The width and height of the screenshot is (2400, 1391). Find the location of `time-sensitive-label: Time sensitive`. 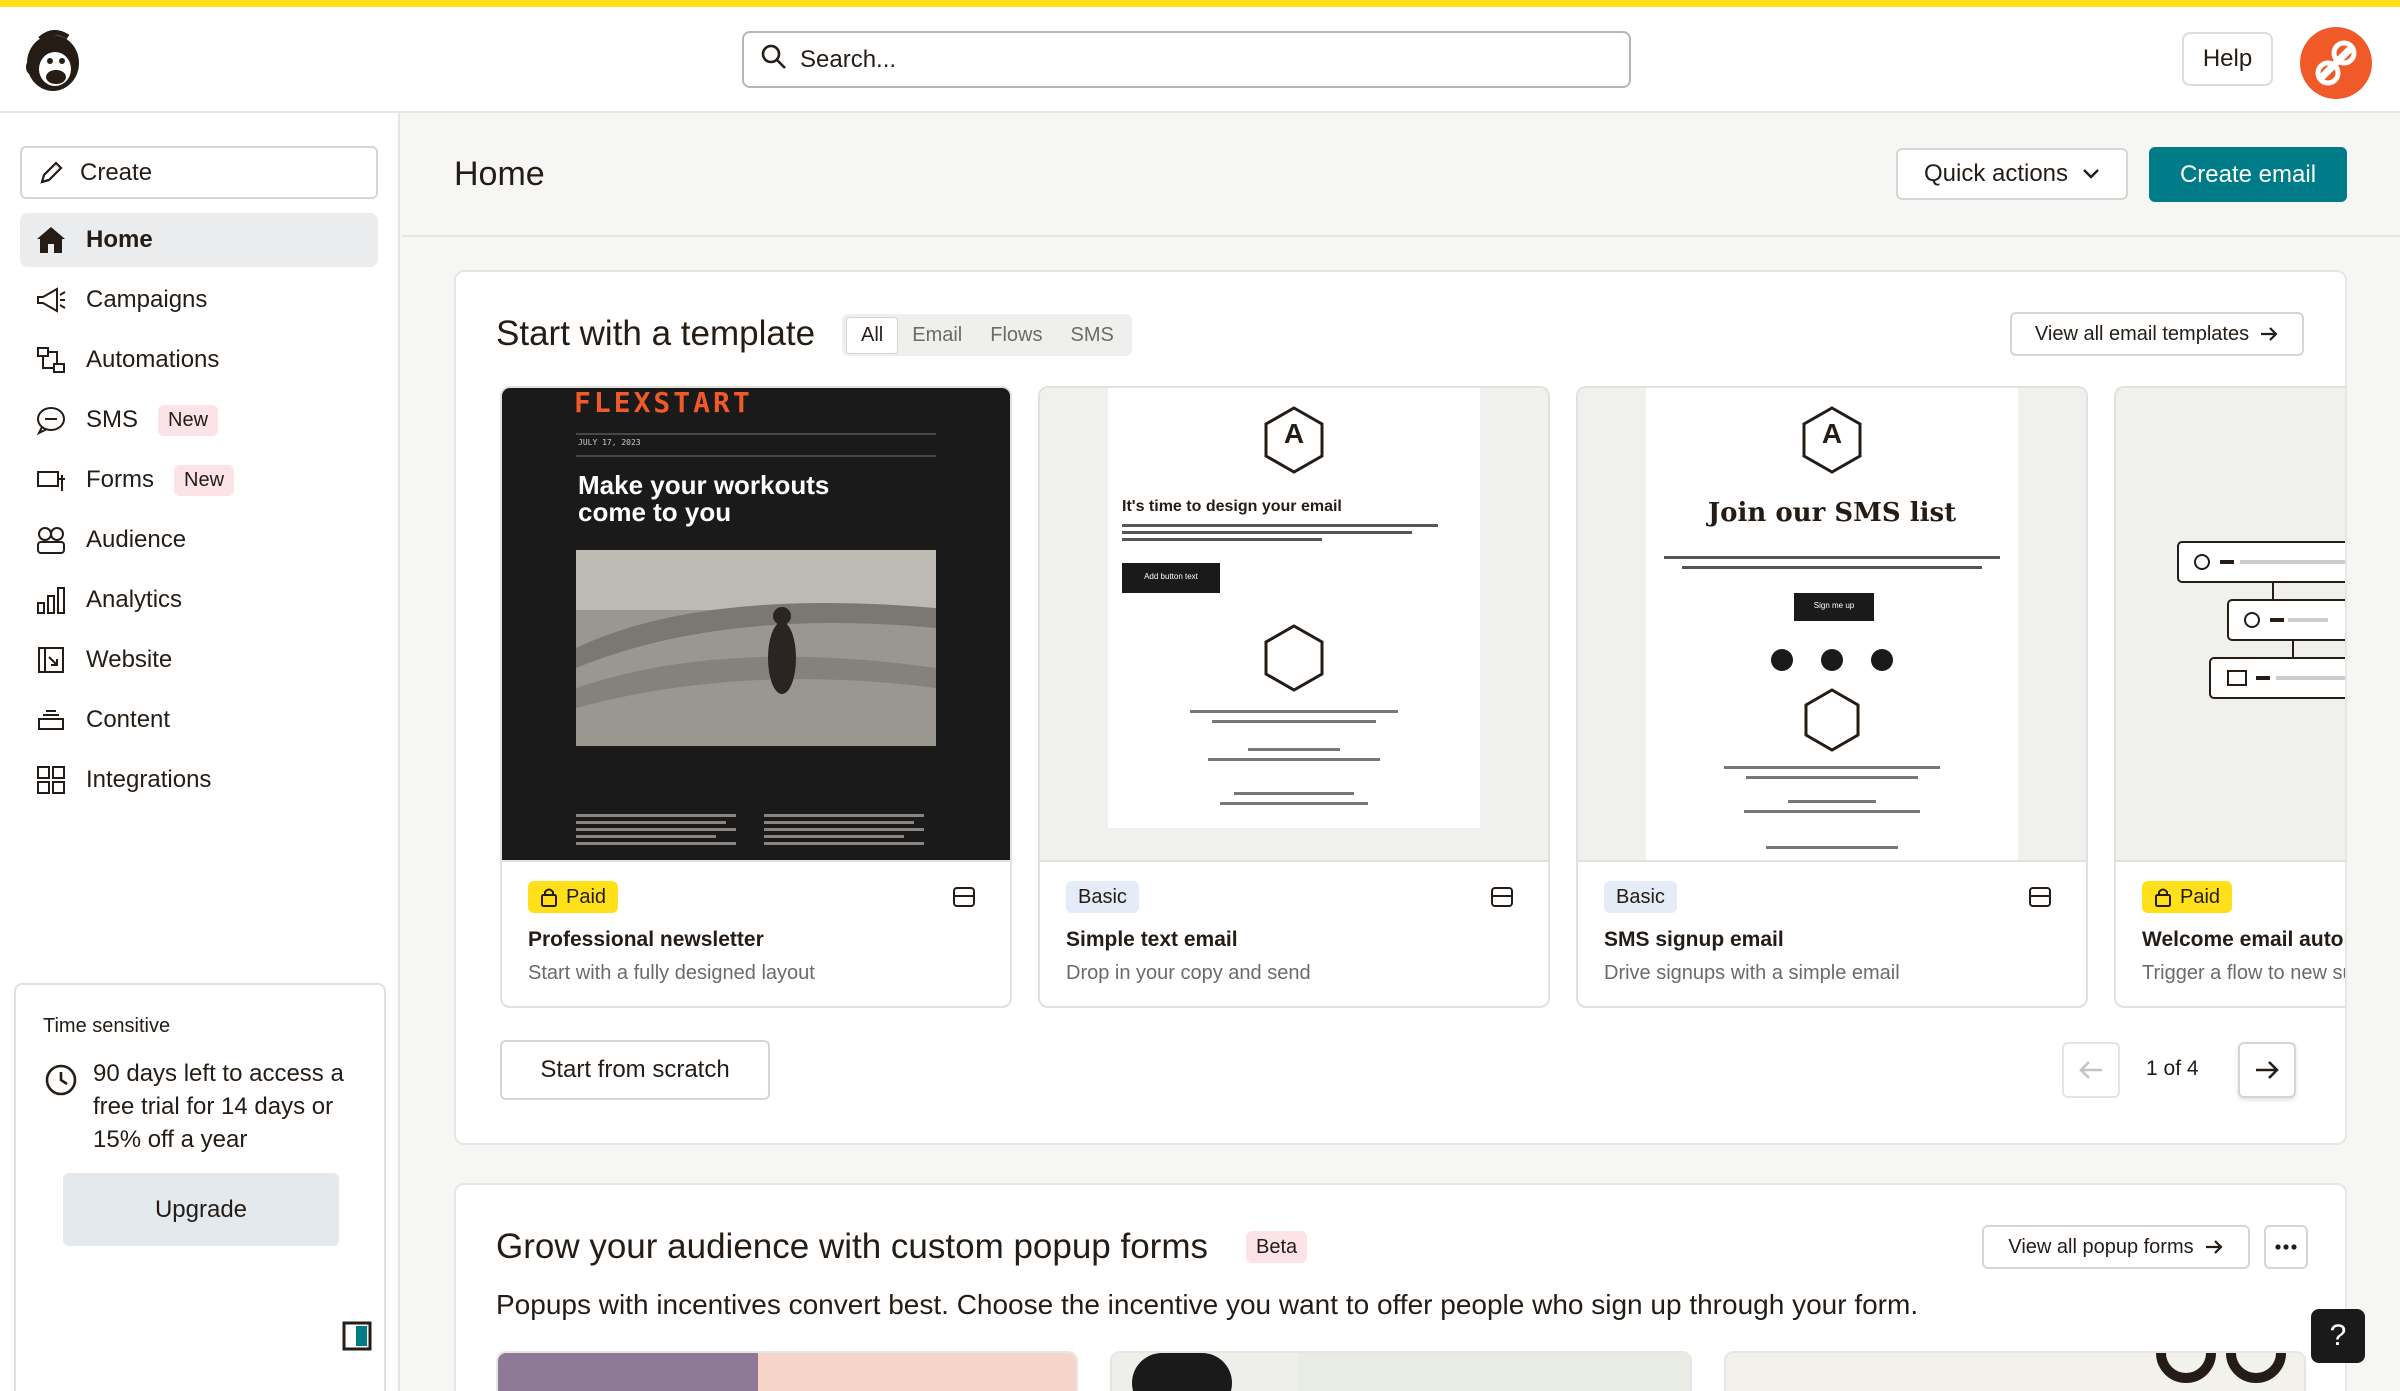

time-sensitive-label: Time sensitive is located at coordinates (107, 1026).